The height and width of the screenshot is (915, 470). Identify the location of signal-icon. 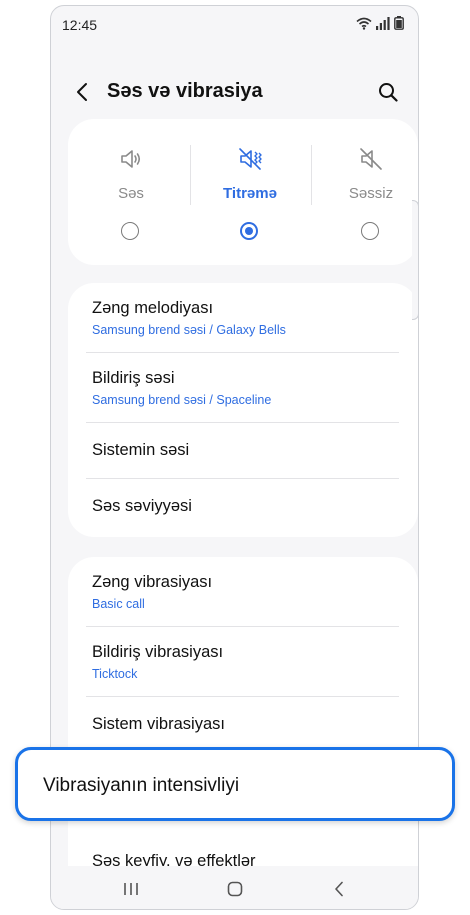
(383, 23).